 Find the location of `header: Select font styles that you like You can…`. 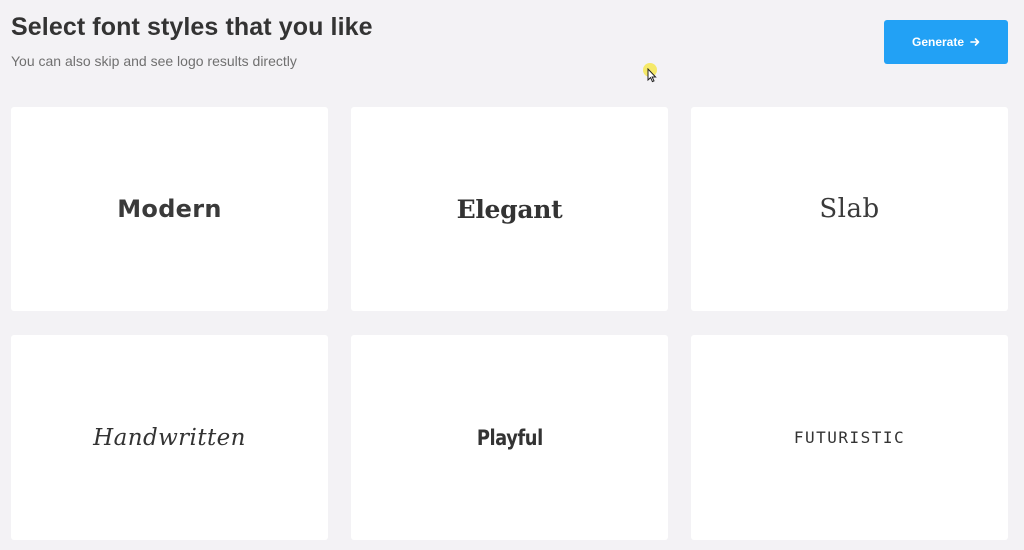

header: Select font styles that you like You can… is located at coordinates (192, 41).